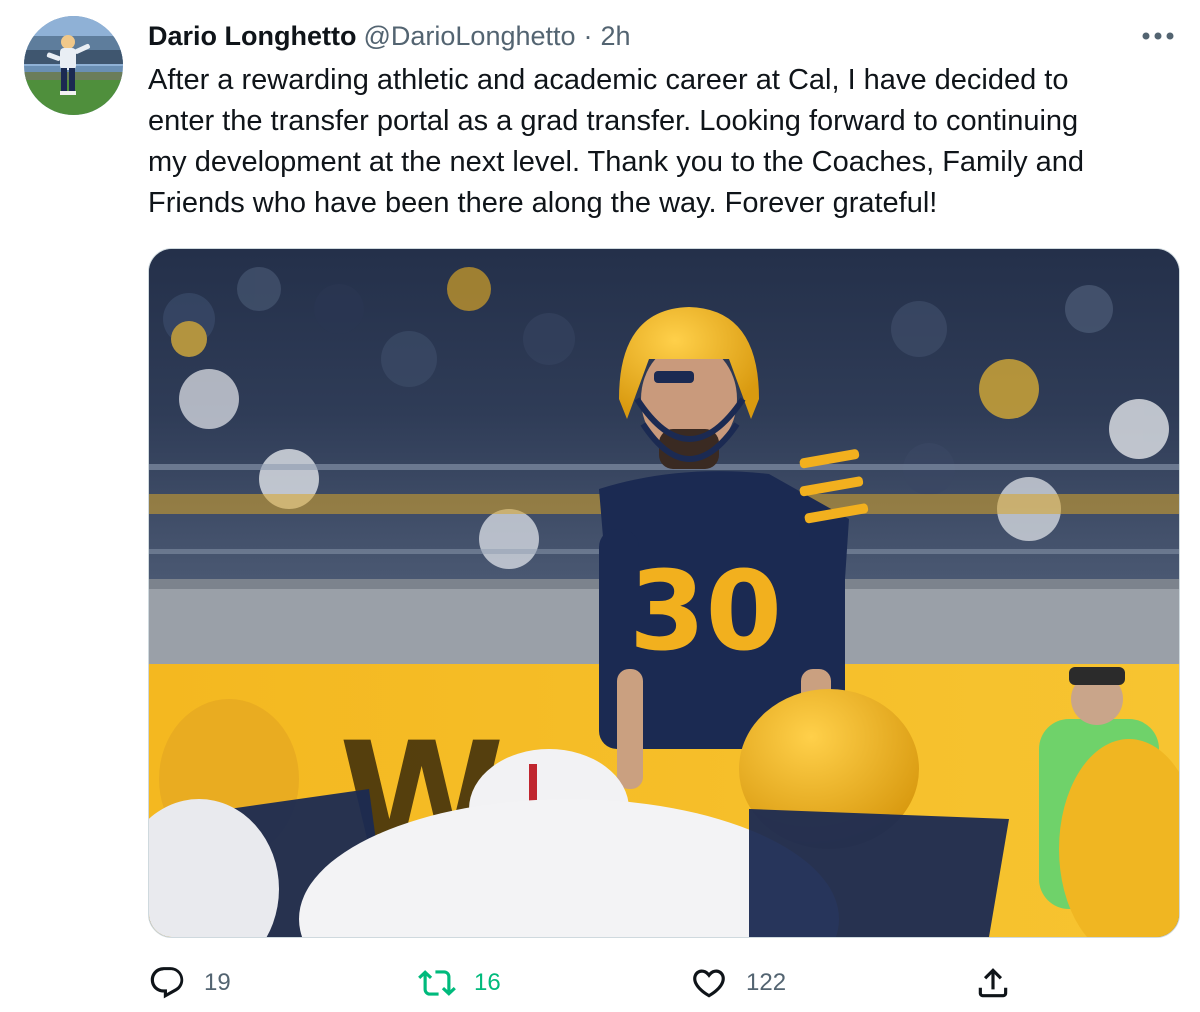 The width and height of the screenshot is (1200, 1012). I want to click on more-horizontal-icon, so click(1158, 36).